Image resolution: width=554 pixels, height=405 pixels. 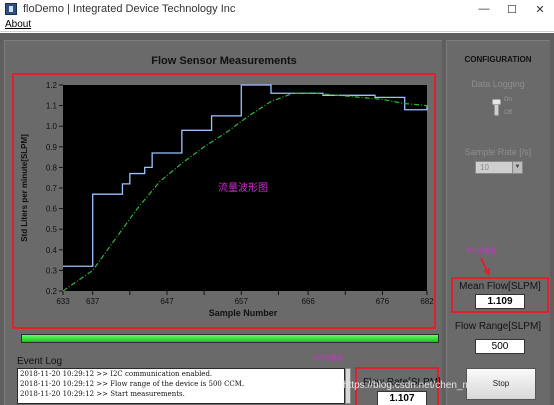 What do you see at coordinates (242, 301) in the screenshot?
I see `x-tick-label: 657` at bounding box center [242, 301].